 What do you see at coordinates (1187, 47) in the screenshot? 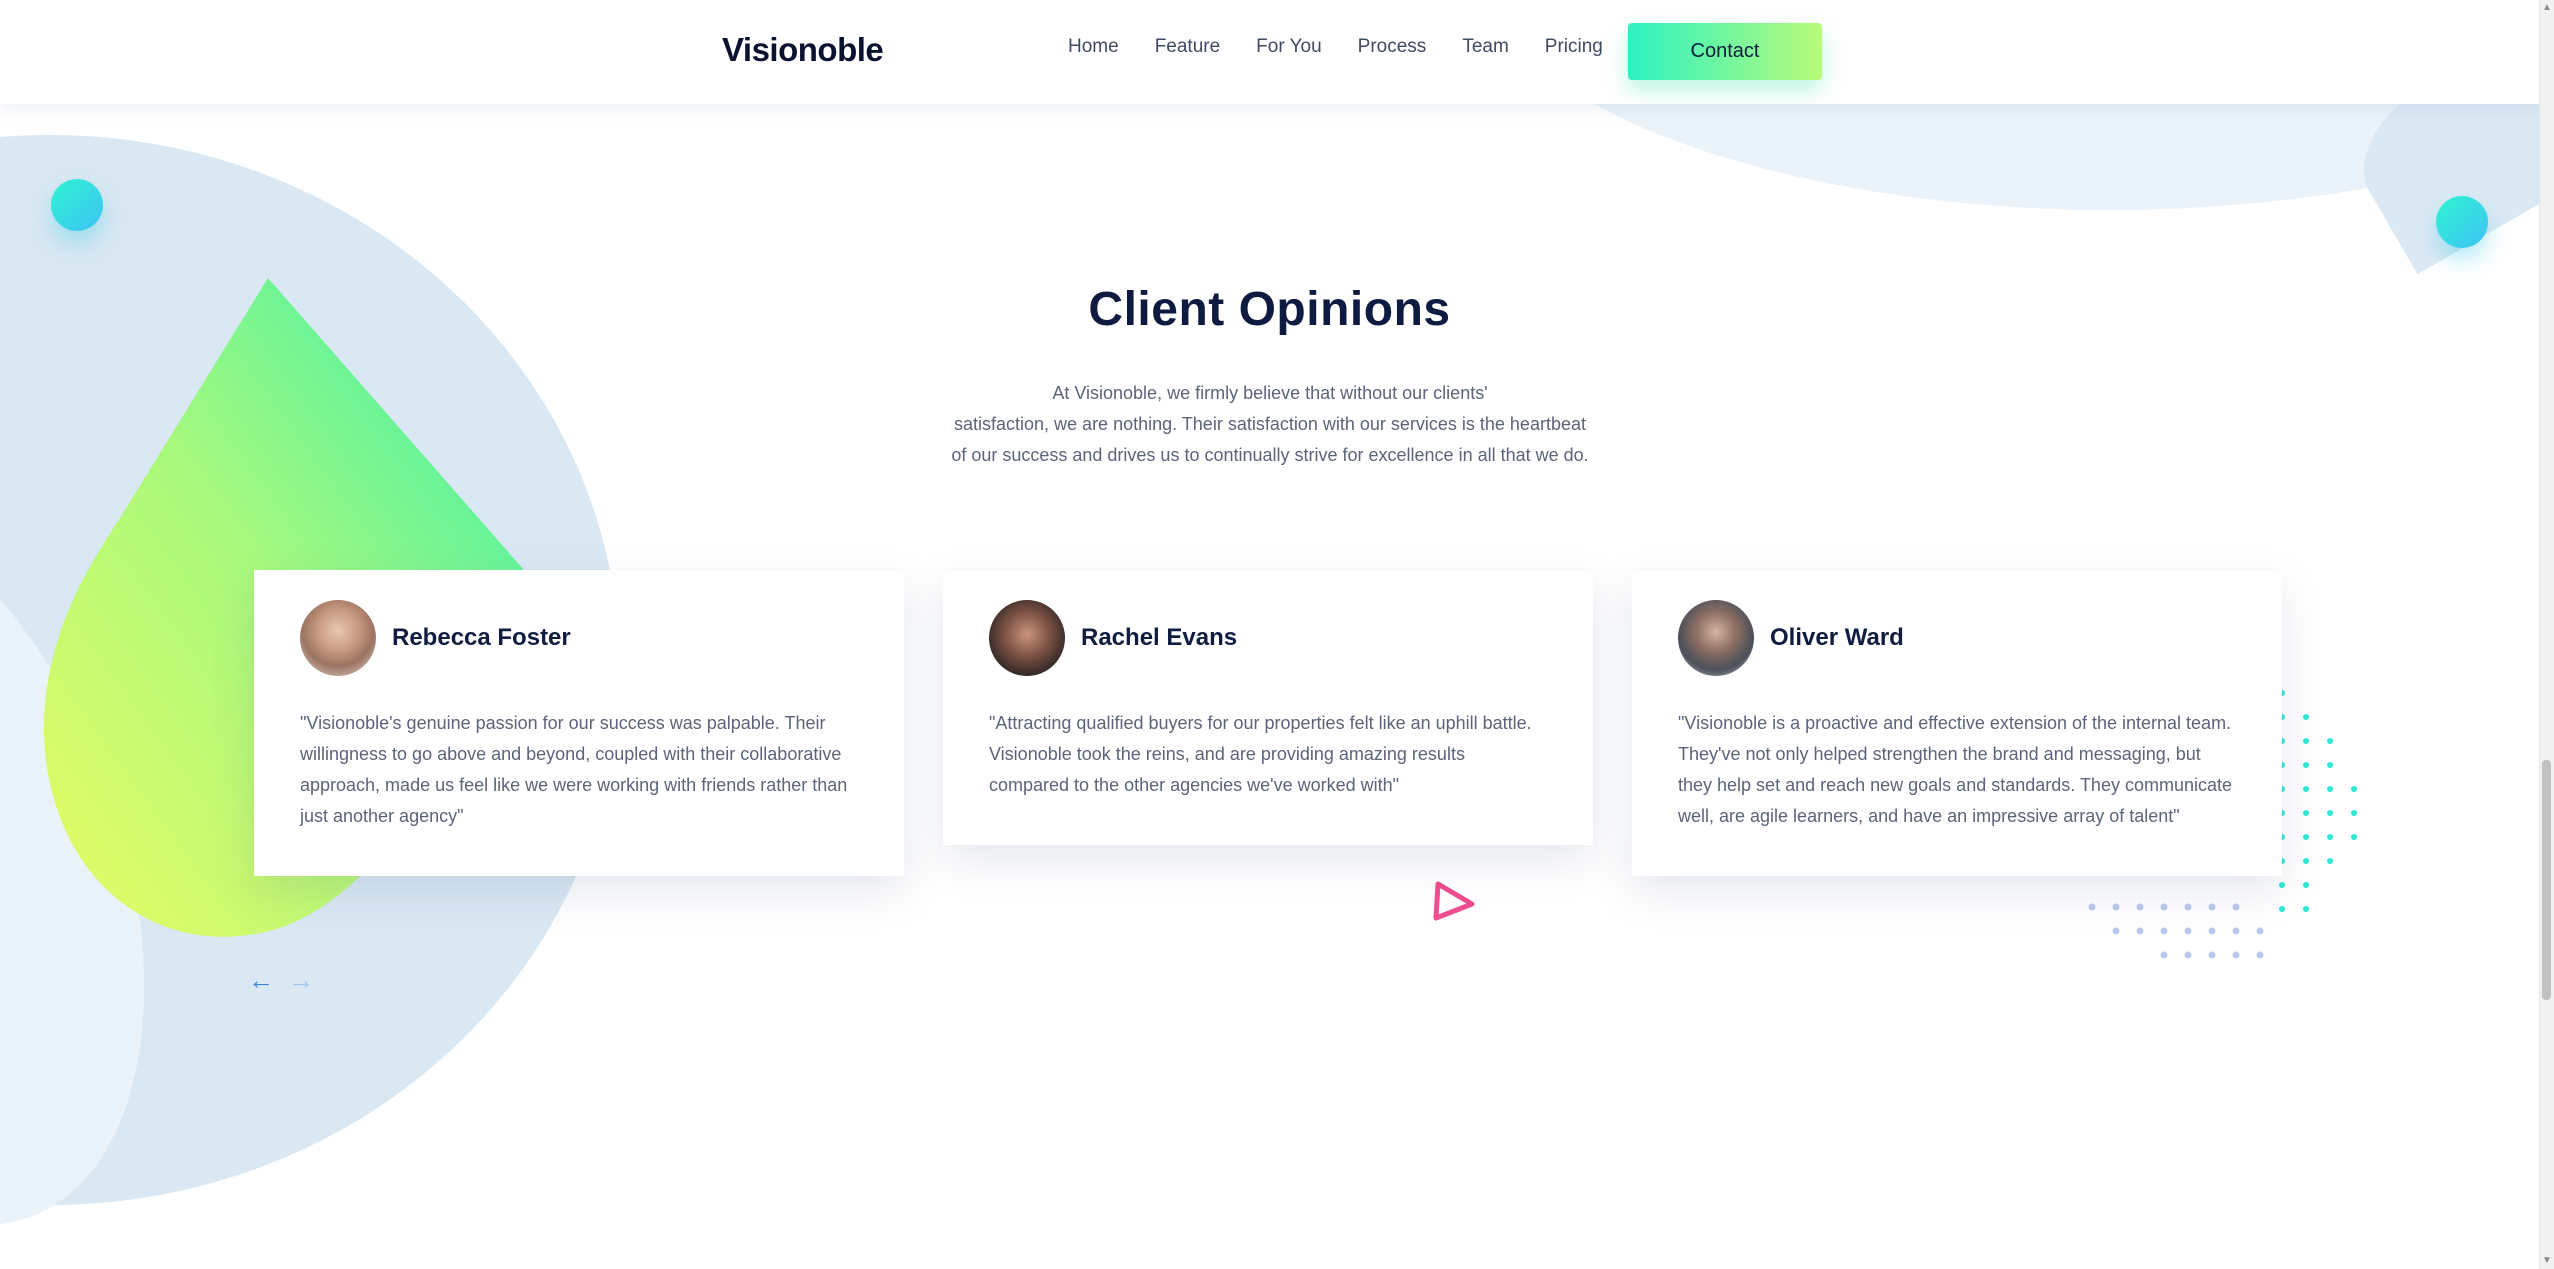
I see `nav-item-feature: Feature` at bounding box center [1187, 47].